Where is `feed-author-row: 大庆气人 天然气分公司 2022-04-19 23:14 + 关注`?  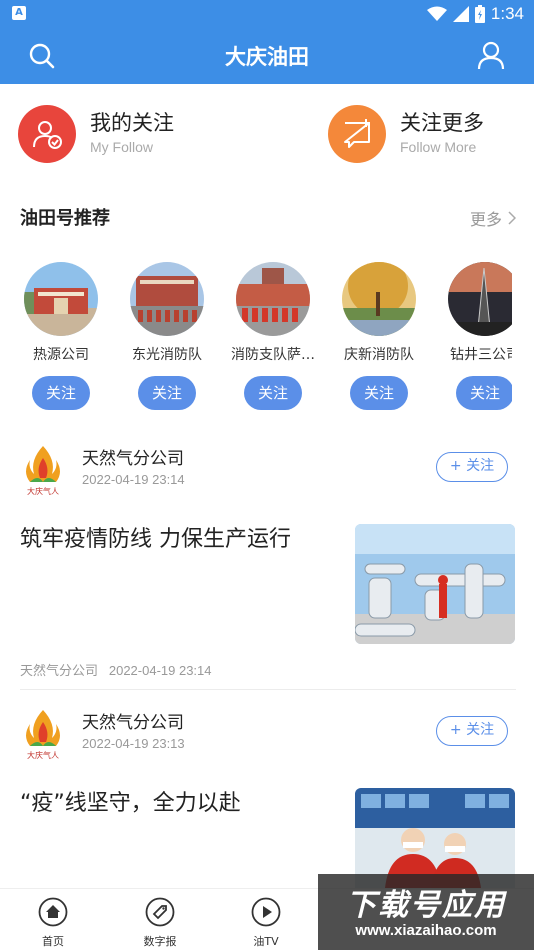 feed-author-row: 大庆气人 天然气分公司 2022-04-19 23:14 + 关注 is located at coordinates (267, 470).